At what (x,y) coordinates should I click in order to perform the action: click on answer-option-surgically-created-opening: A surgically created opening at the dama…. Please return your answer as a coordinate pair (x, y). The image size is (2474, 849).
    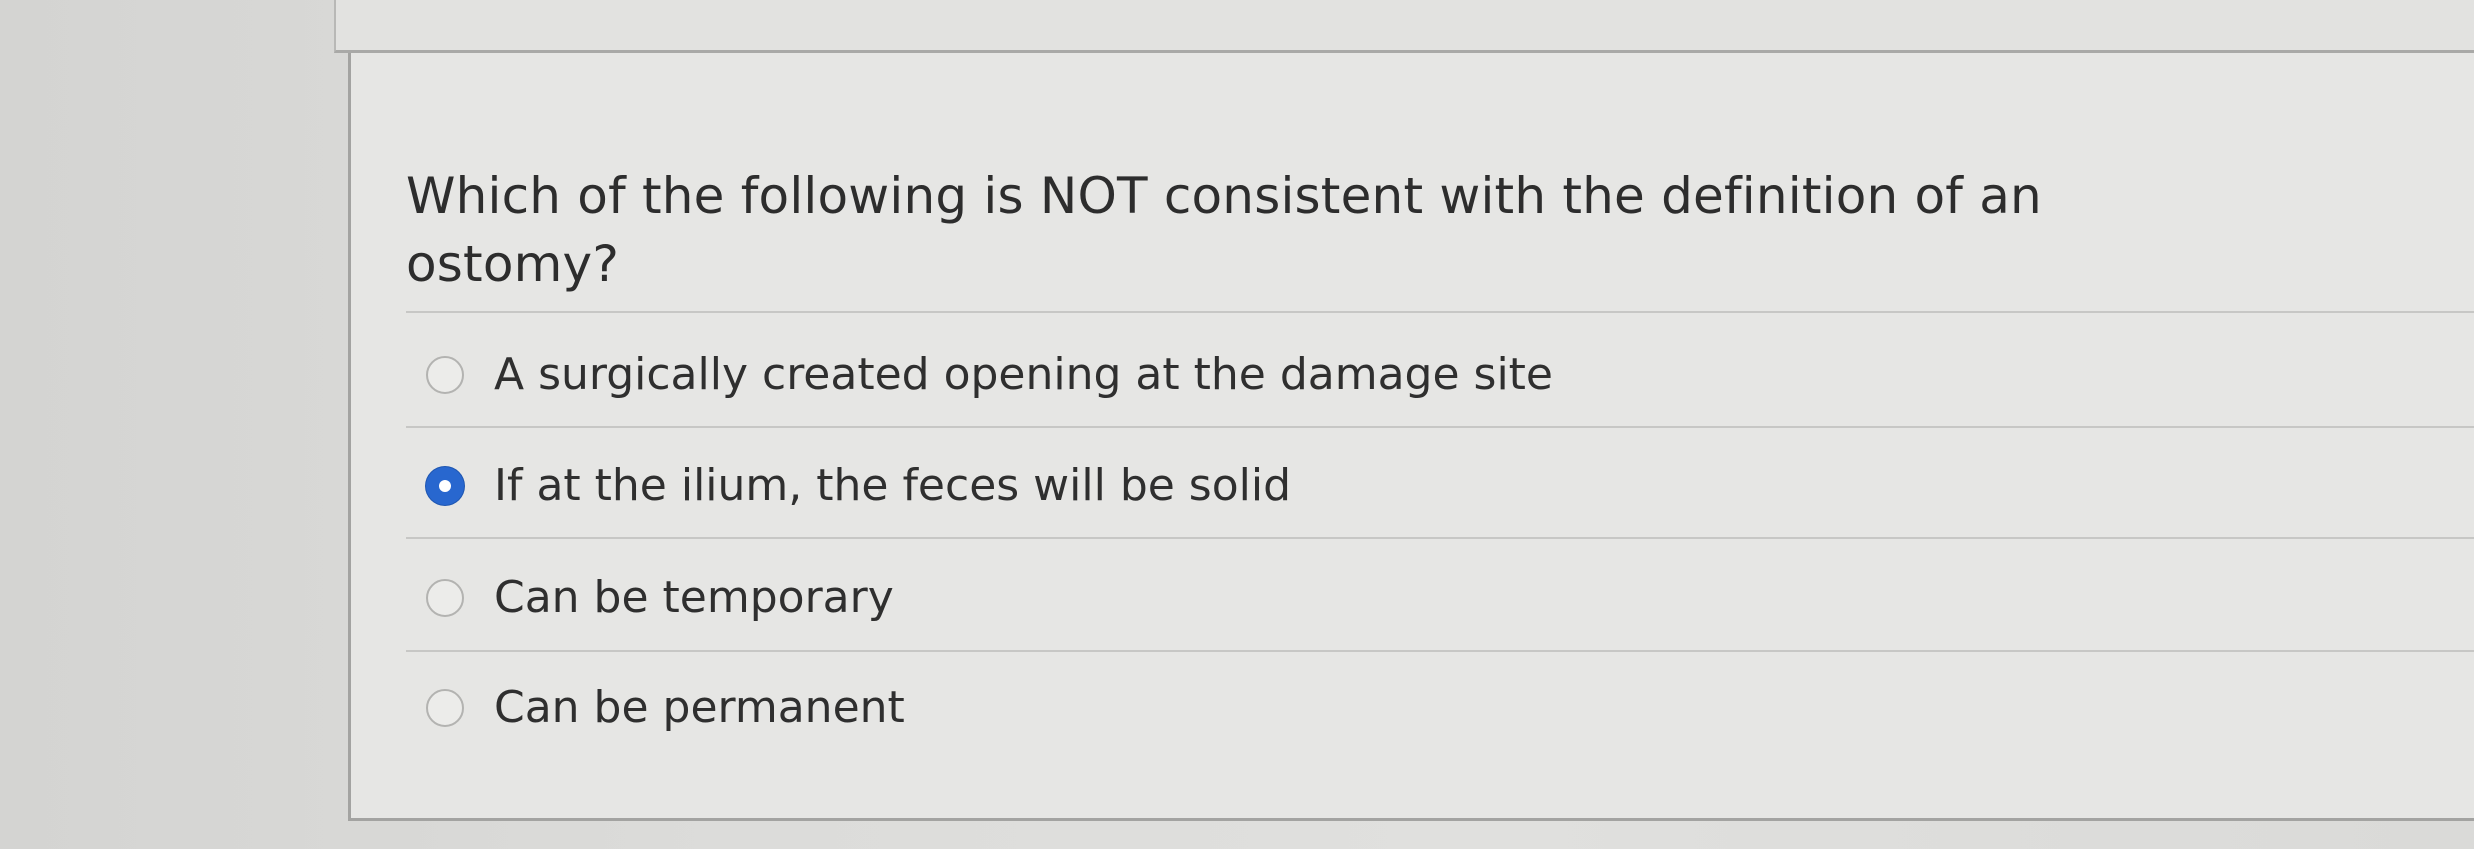
    Looking at the image, I should click on (1176, 375).